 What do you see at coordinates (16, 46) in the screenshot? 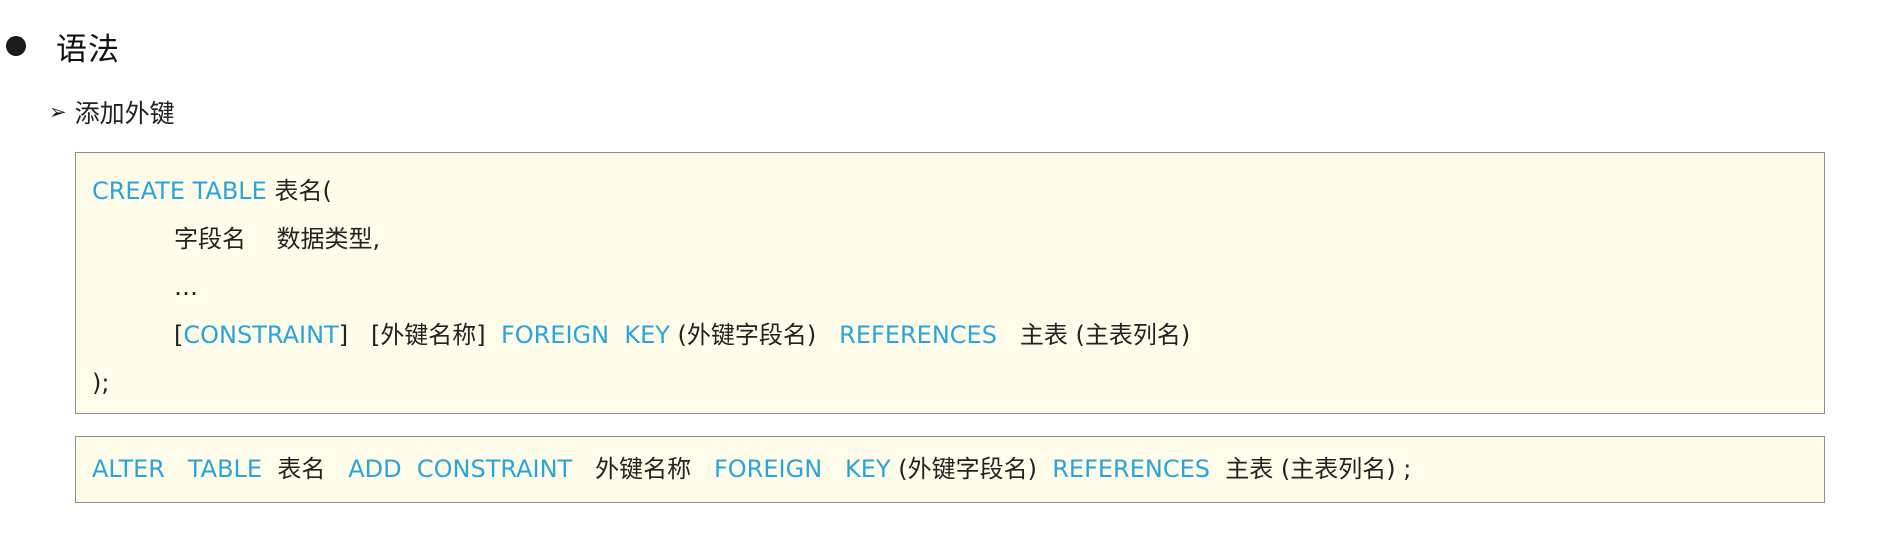
I see `bullet-dot-icon` at bounding box center [16, 46].